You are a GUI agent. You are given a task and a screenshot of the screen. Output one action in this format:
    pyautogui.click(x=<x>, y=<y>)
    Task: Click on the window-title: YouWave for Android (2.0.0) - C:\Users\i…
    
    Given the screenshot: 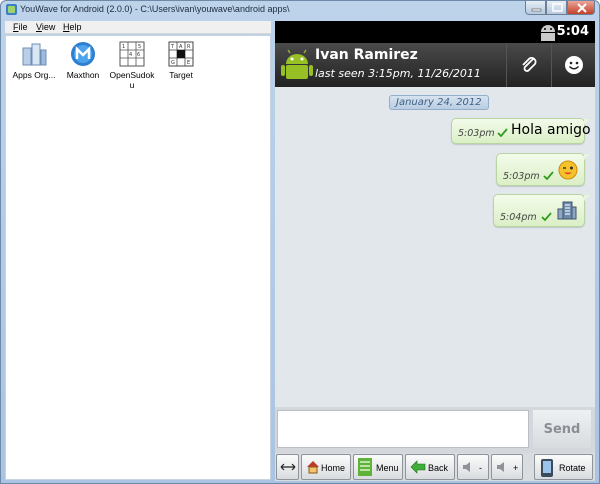 What is the action you would take?
    pyautogui.click(x=155, y=9)
    